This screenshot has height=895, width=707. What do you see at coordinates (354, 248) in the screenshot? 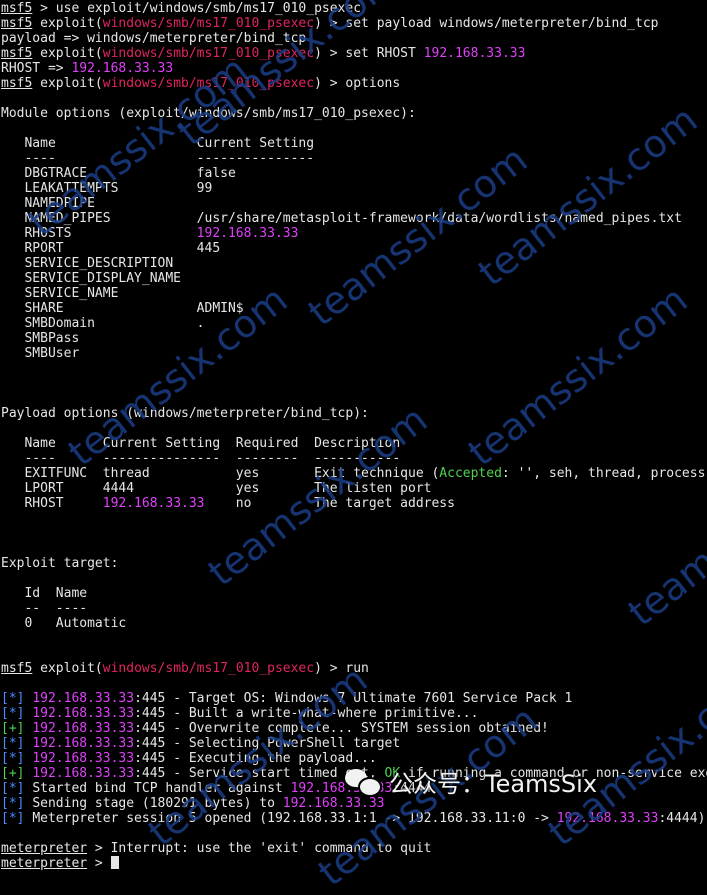
I see `table-row: RPORT 445` at bounding box center [354, 248].